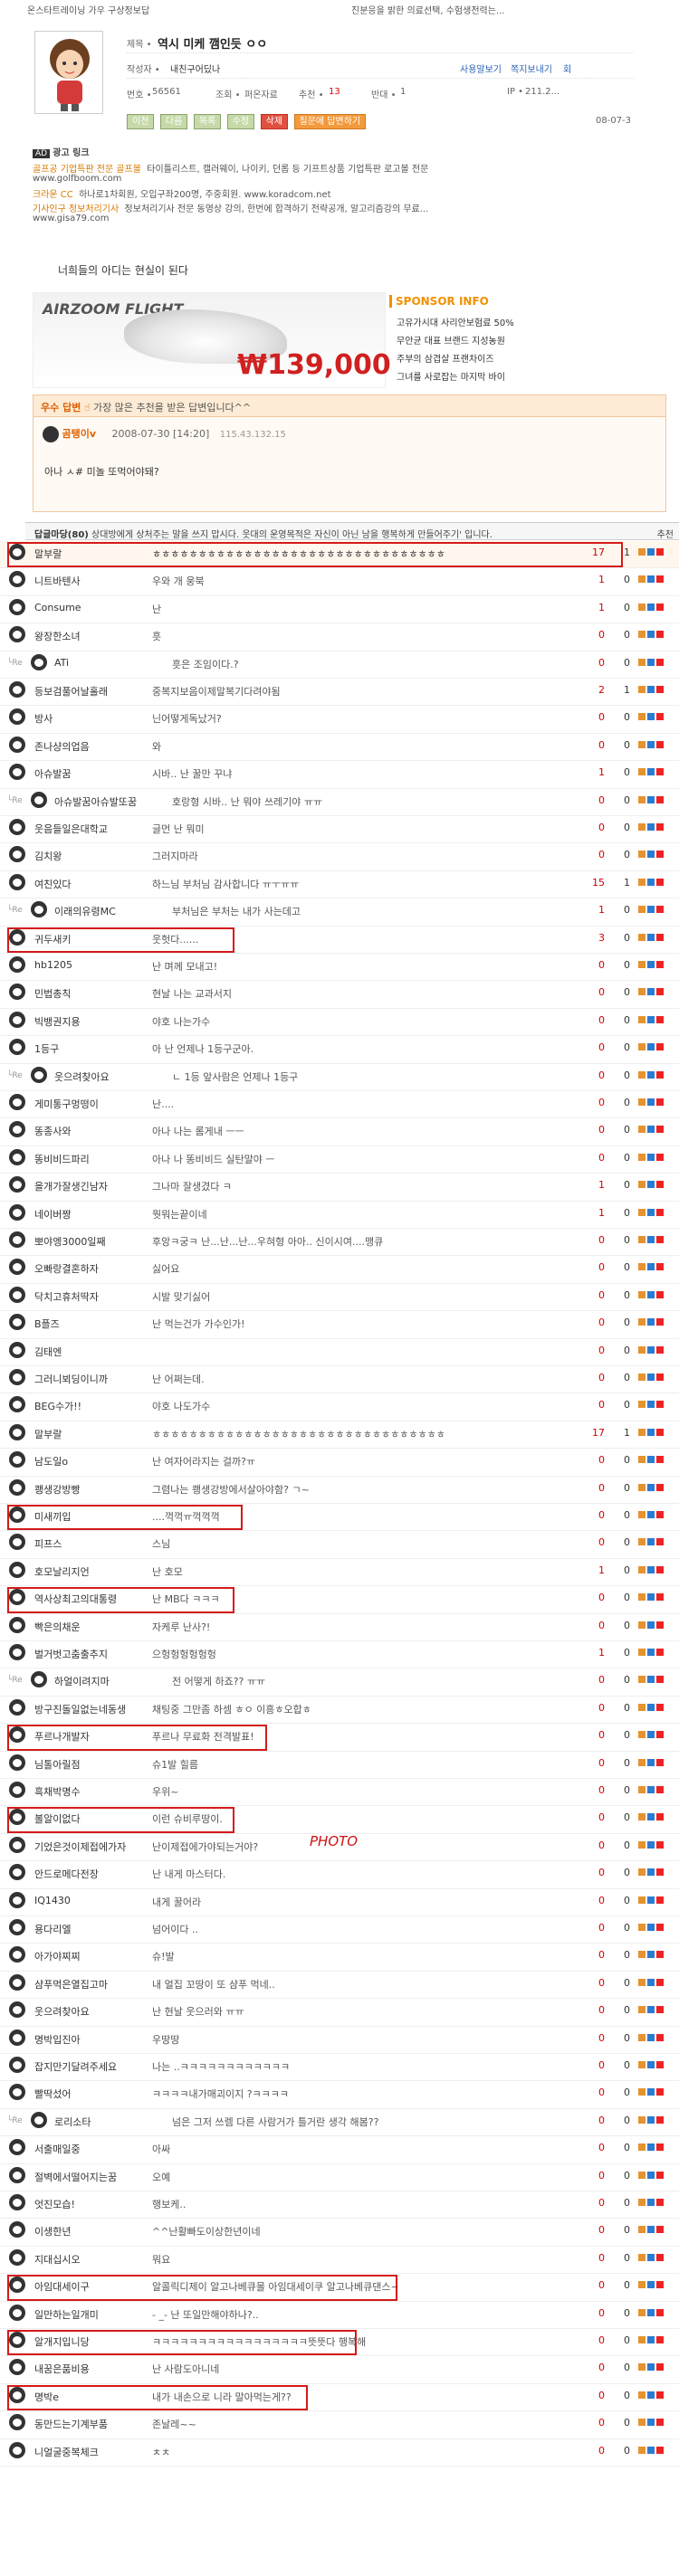 This screenshot has width=679, height=2576. What do you see at coordinates (58, 1791) in the screenshot?
I see `comment-nick: 흑채박명수` at bounding box center [58, 1791].